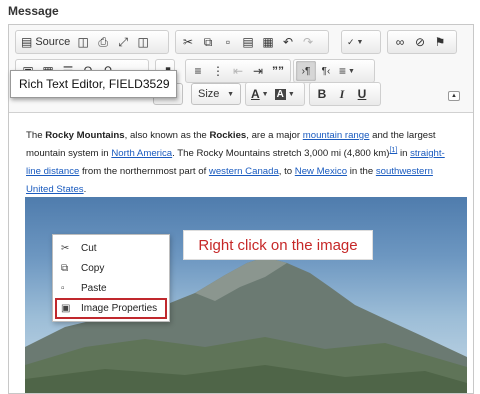 This screenshot has width=480, height=394. What do you see at coordinates (228, 135) in the screenshot?
I see `bold-term: Rockies` at bounding box center [228, 135].